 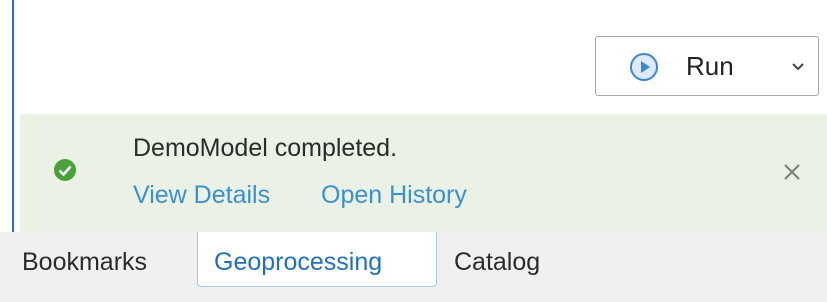 I want to click on tab-bookmarks: Bookmarks, so click(x=84, y=261).